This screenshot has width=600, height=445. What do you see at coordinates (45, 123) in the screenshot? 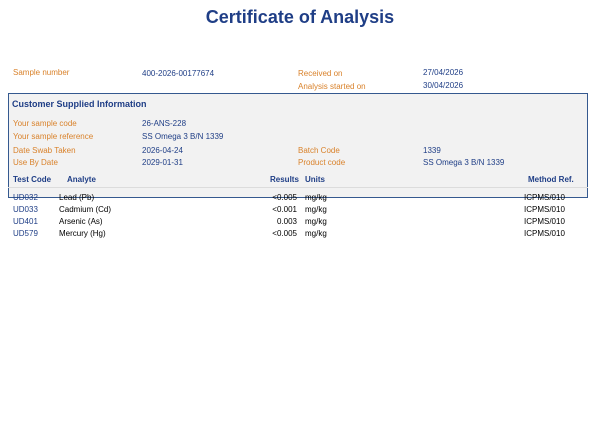
I see `sample-code-label: Your sample code` at bounding box center [45, 123].